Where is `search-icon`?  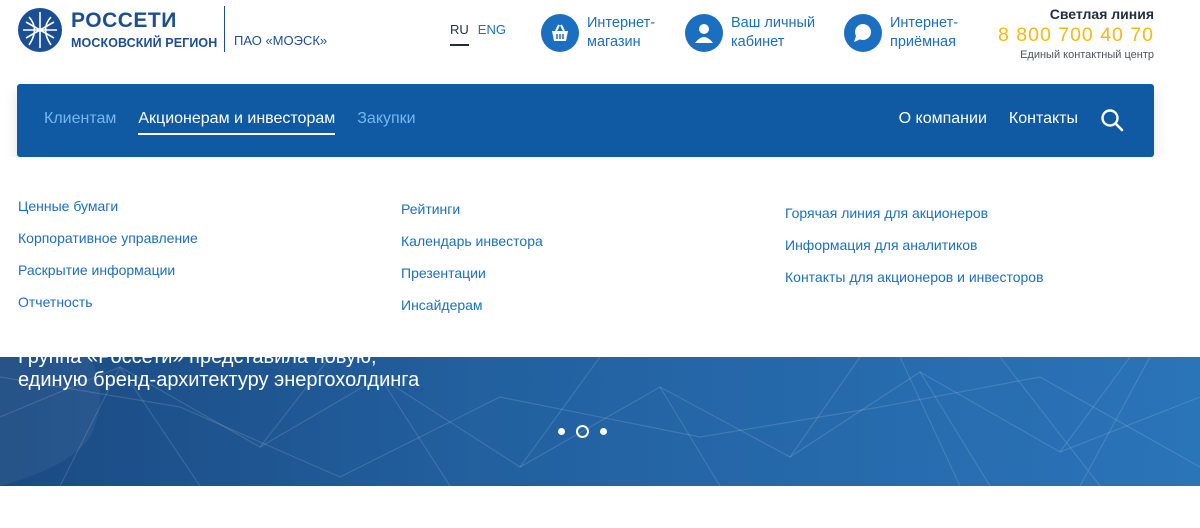
search-icon is located at coordinates (1112, 120).